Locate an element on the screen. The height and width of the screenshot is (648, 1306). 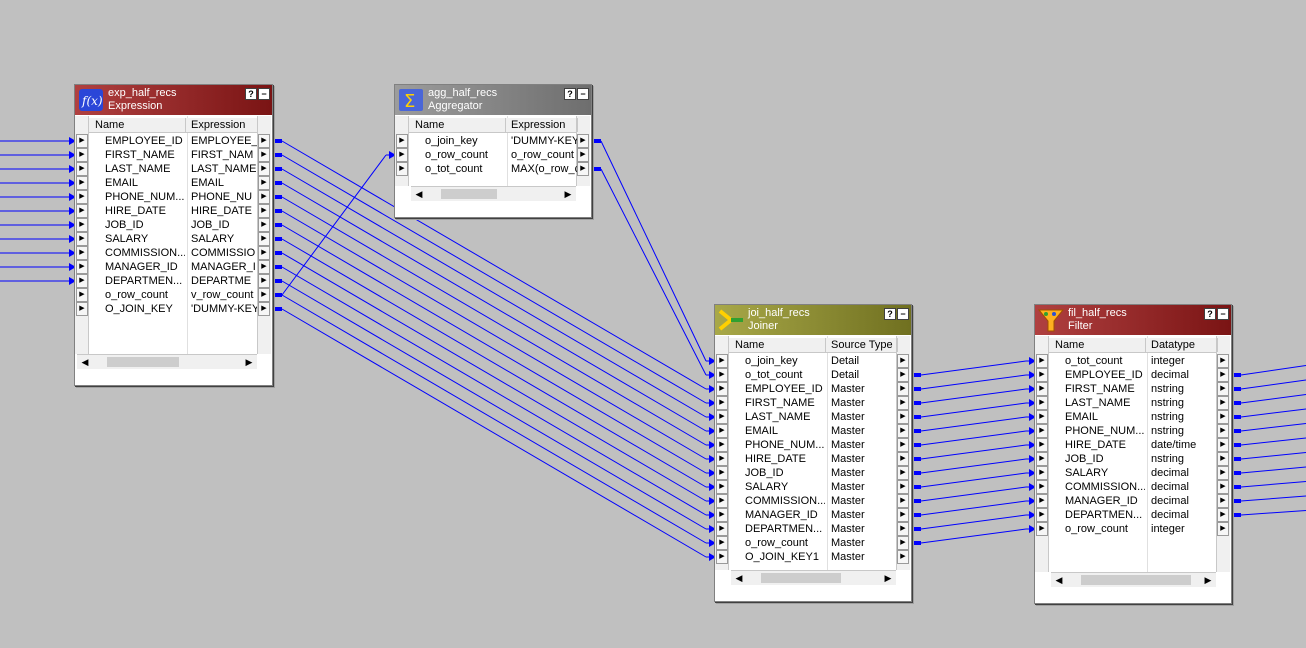
port-row: EMPLOYEE_ID Master ▶ ▶ is located at coordinates (813, 389).